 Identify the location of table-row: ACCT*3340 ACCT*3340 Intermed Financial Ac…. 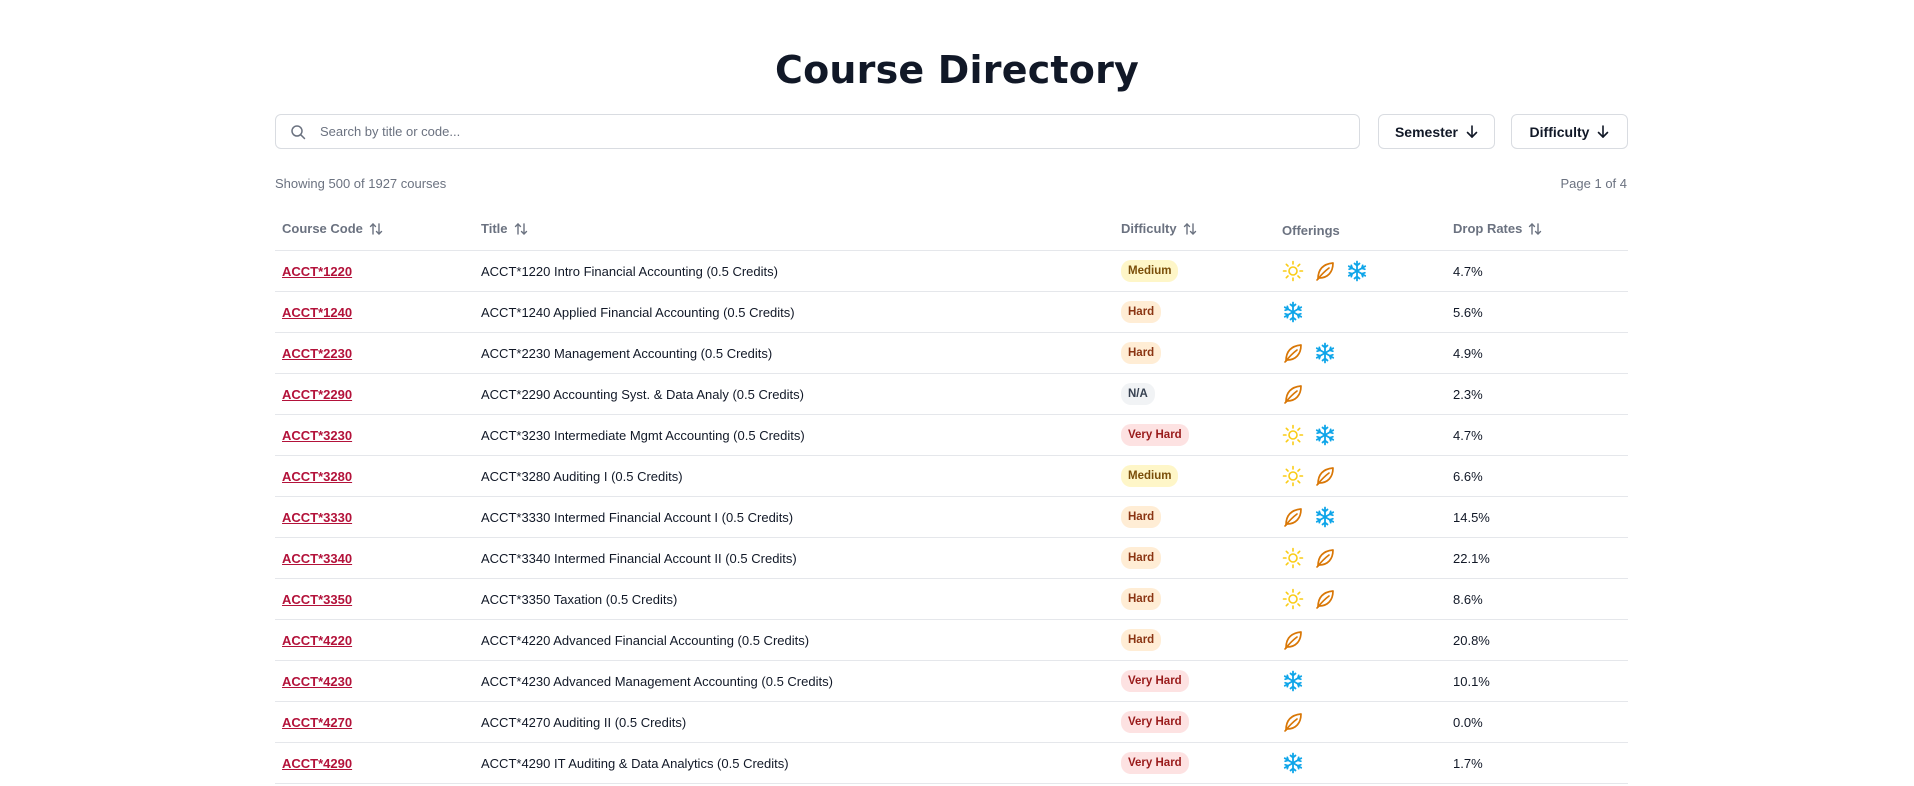
(951, 558).